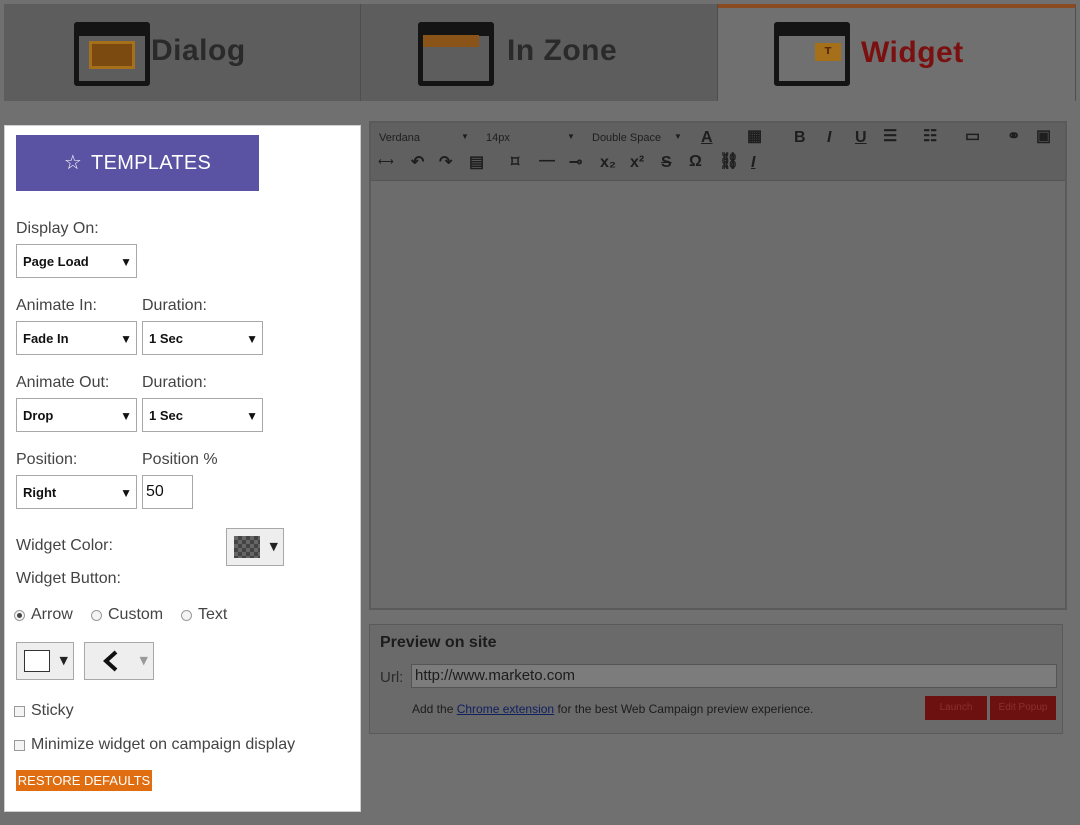 The width and height of the screenshot is (1080, 825). Describe the element at coordinates (136, 614) in the screenshot. I see `radio-label-custom: Custom` at that location.